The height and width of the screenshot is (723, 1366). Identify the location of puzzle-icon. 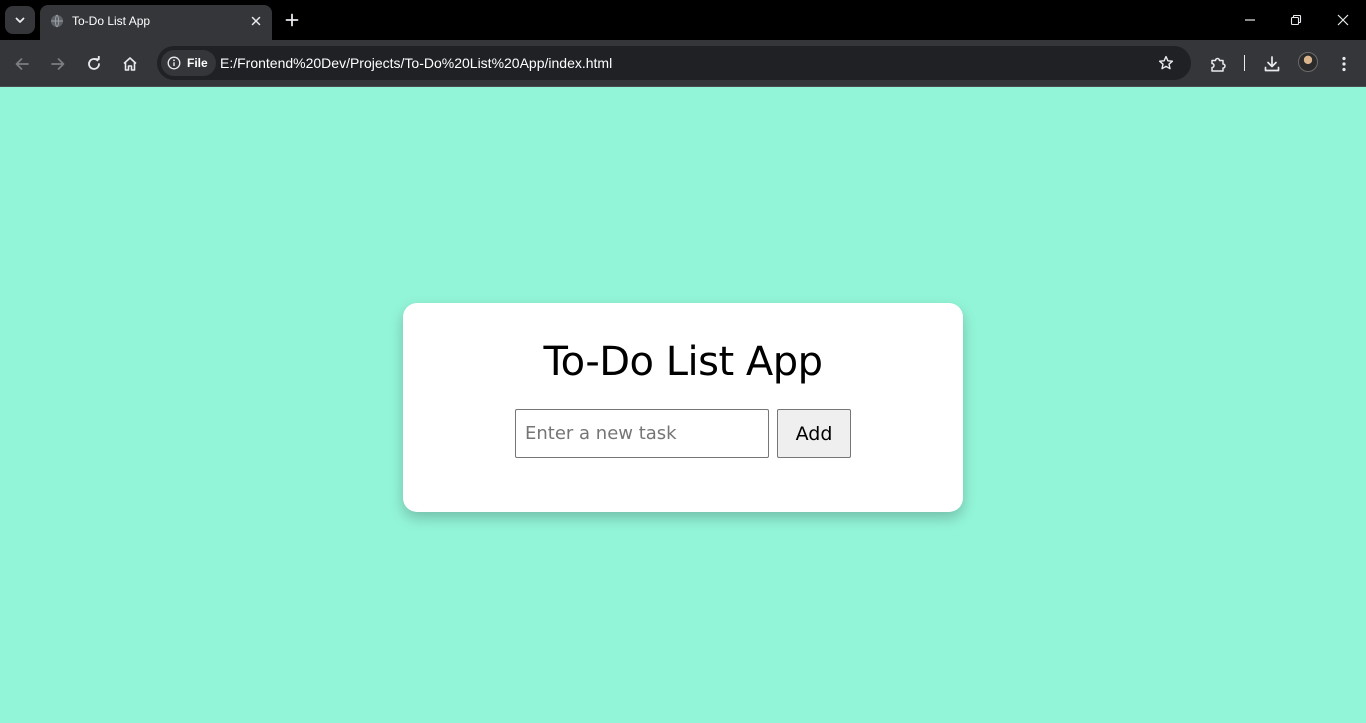
(1218, 64).